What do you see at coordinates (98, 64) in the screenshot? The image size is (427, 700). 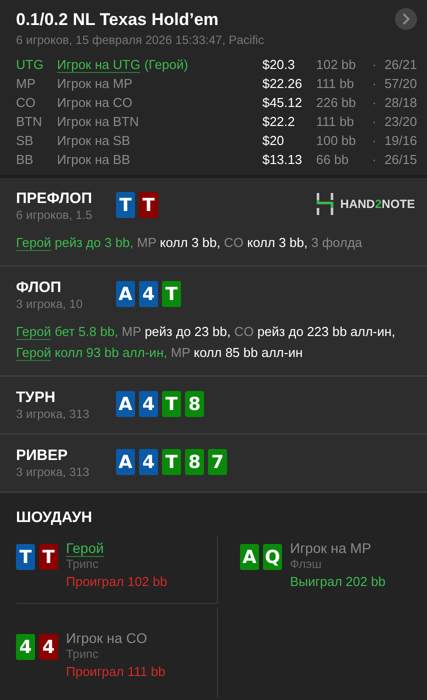 I see `player-name: Игрок на UTG` at bounding box center [98, 64].